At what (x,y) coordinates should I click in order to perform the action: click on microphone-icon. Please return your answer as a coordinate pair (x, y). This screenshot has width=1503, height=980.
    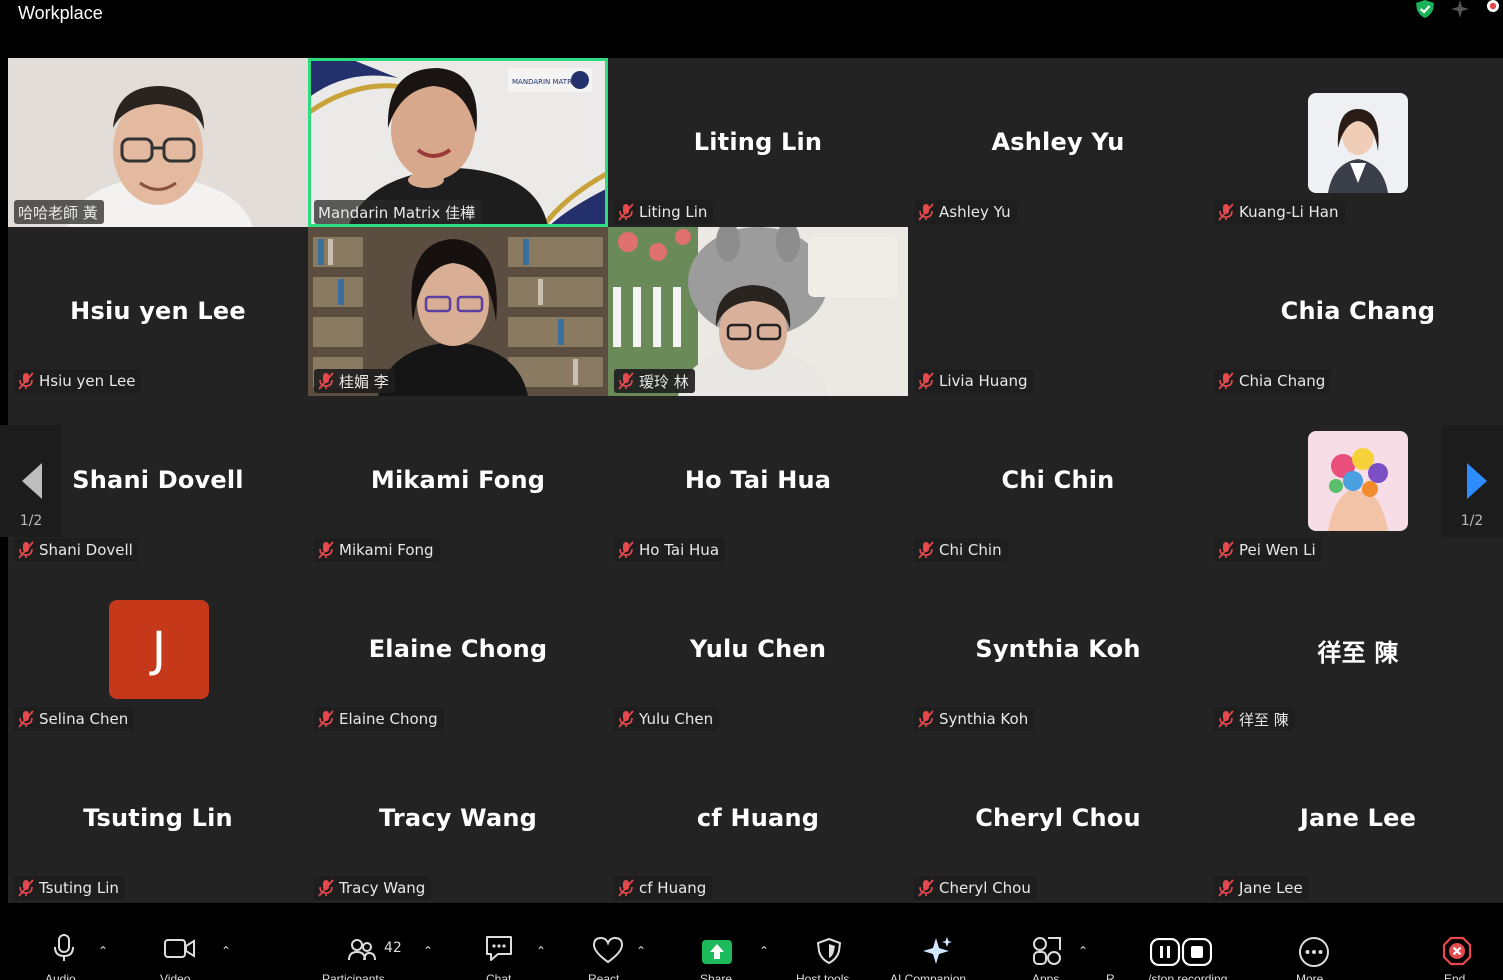
    Looking at the image, I should click on (64, 947).